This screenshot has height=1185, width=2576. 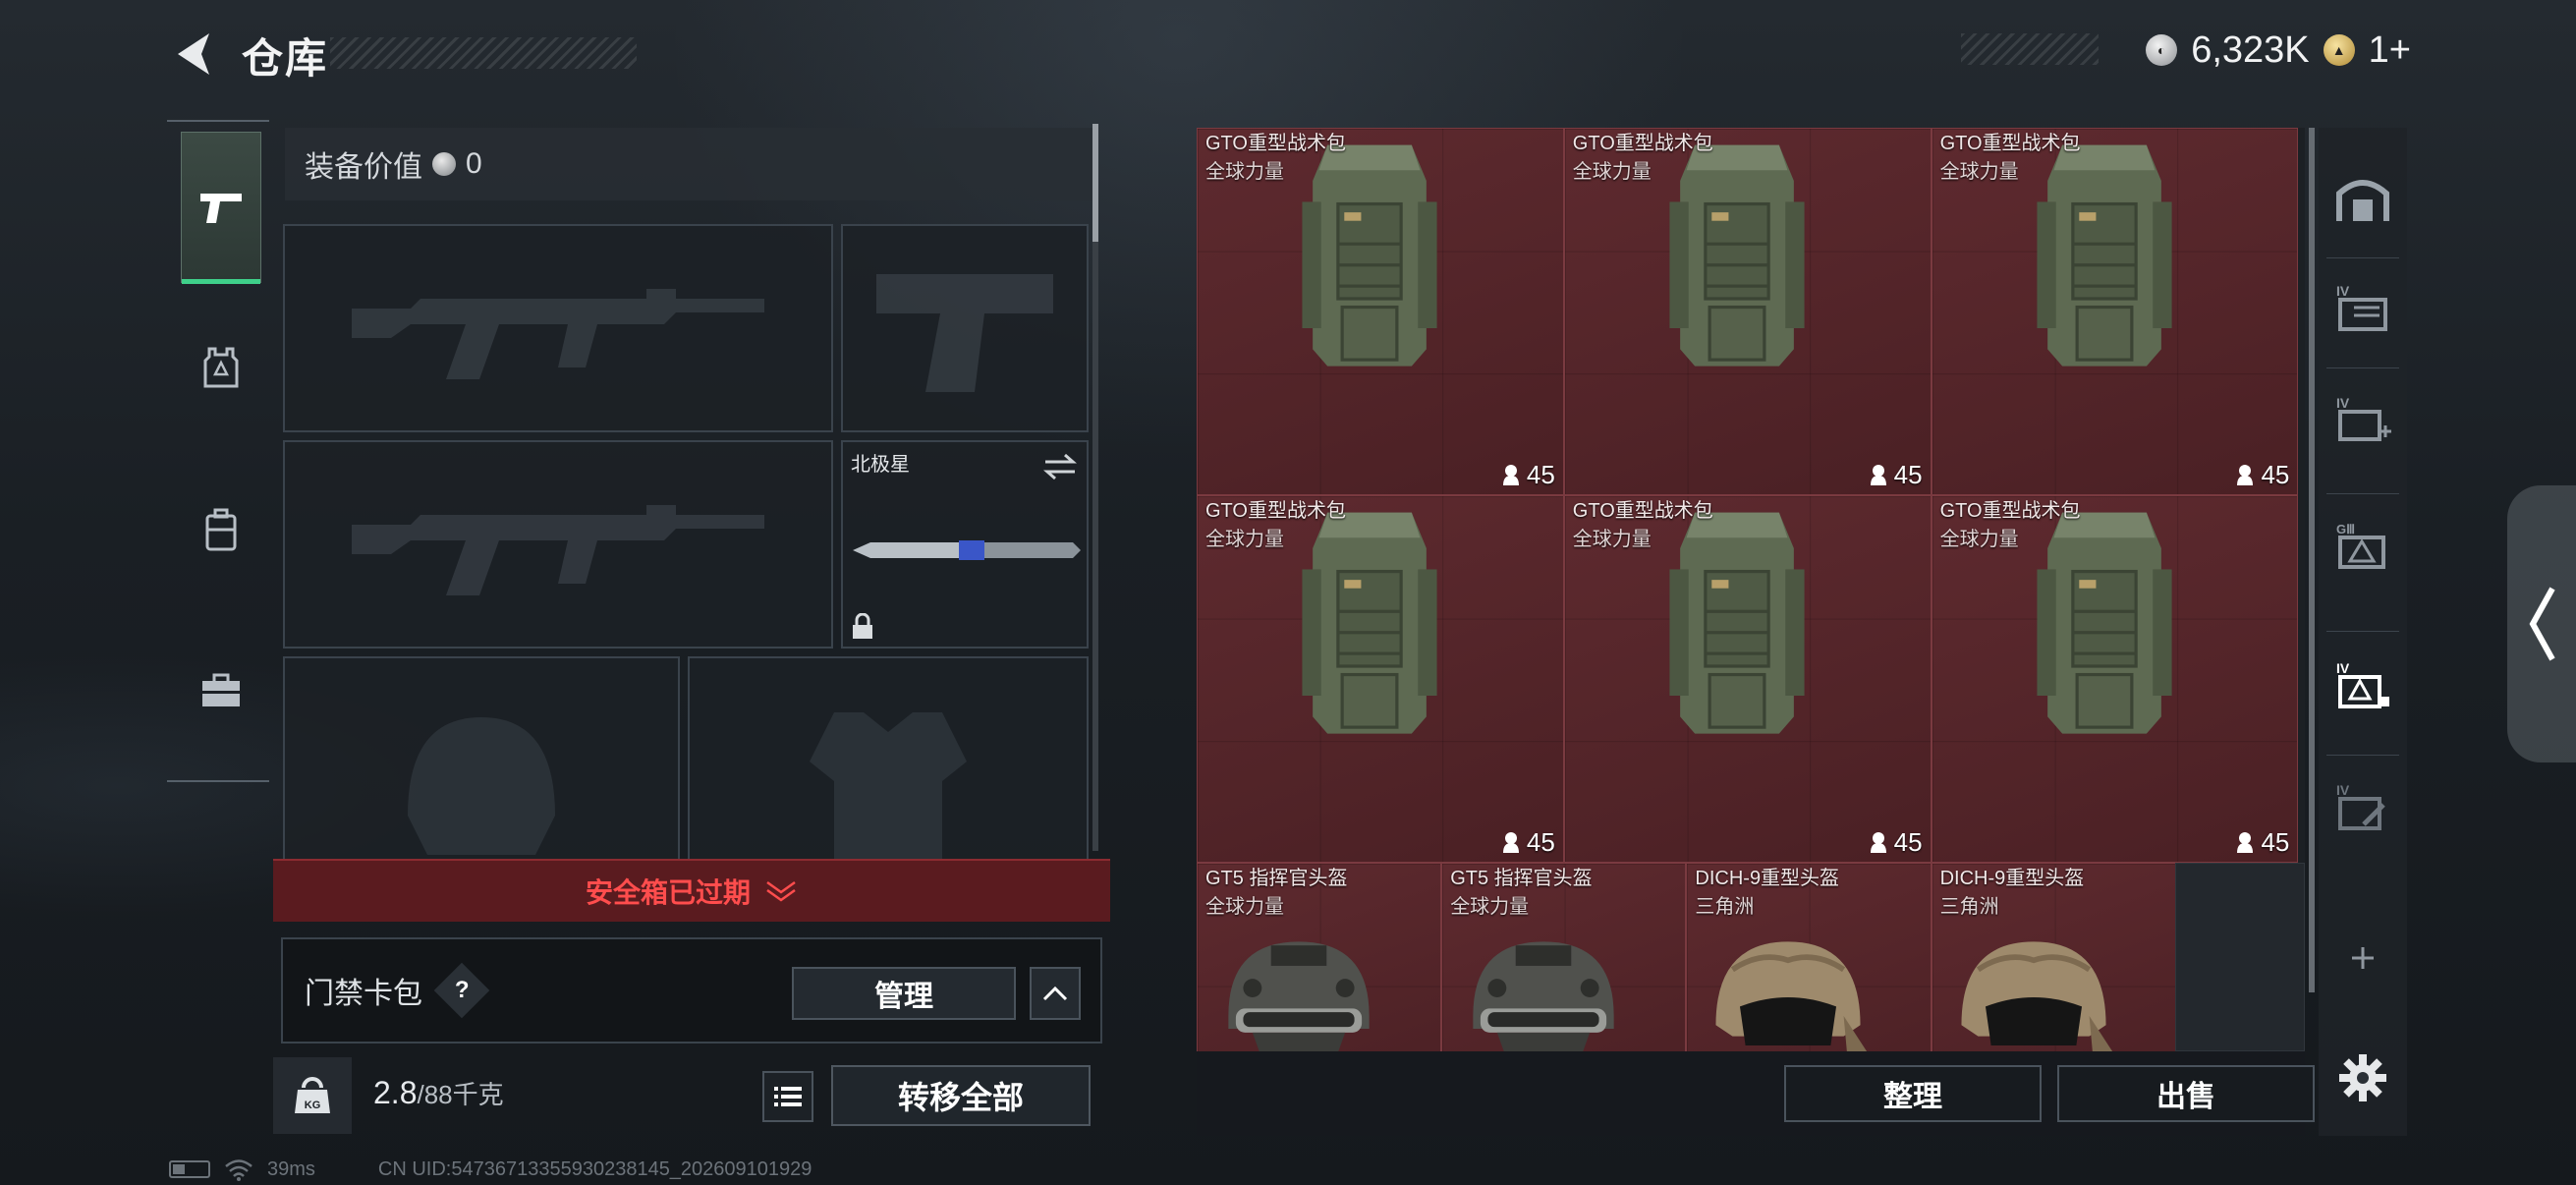 I want to click on tab-storage-1: IV, so click(x=2362, y=308).